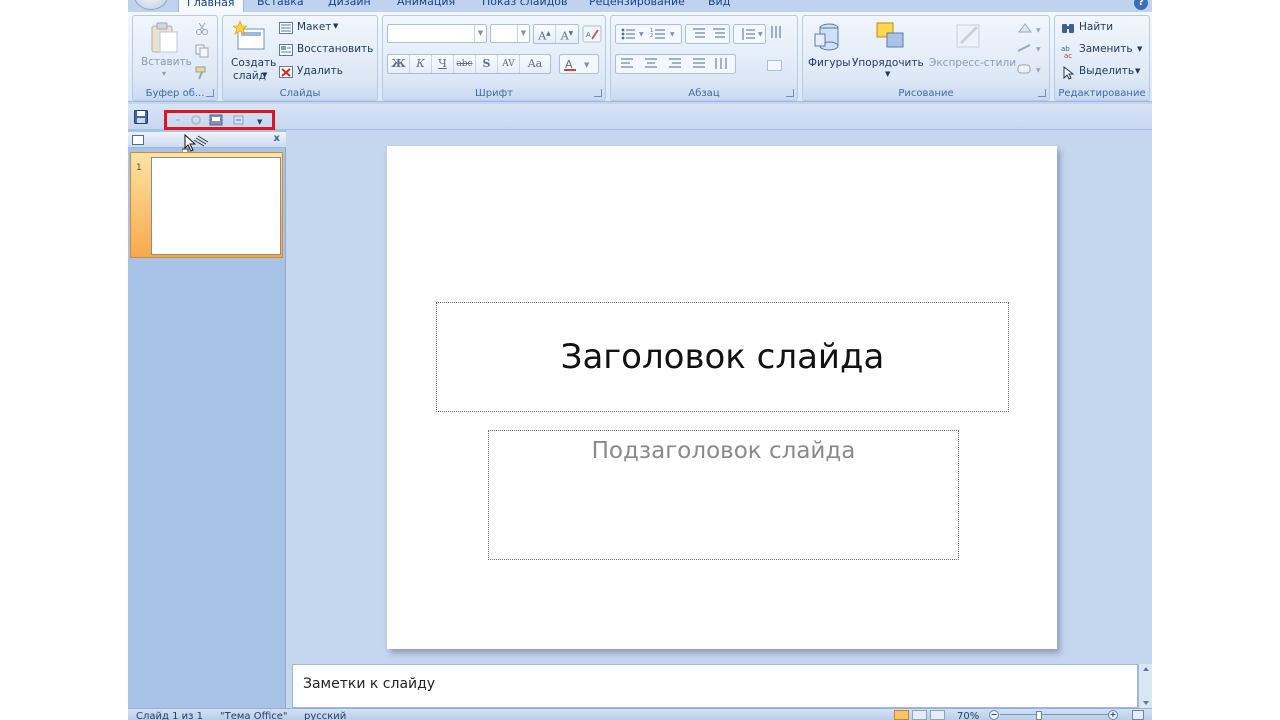 The width and height of the screenshot is (1280, 720). Describe the element at coordinates (1106, 71) in the screenshot. I see `select-button: Выделить` at that location.